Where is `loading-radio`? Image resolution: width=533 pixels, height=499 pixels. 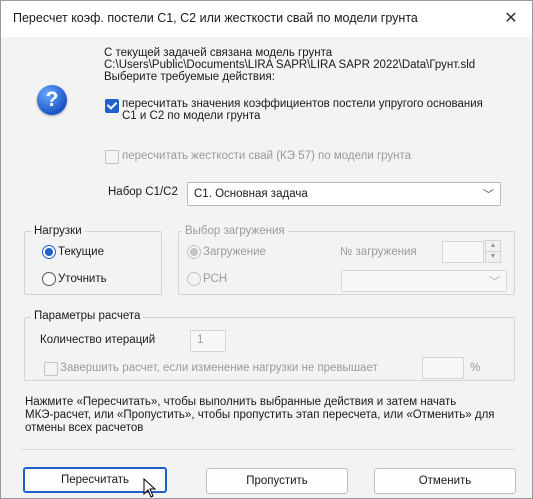
loading-radio is located at coordinates (194, 252).